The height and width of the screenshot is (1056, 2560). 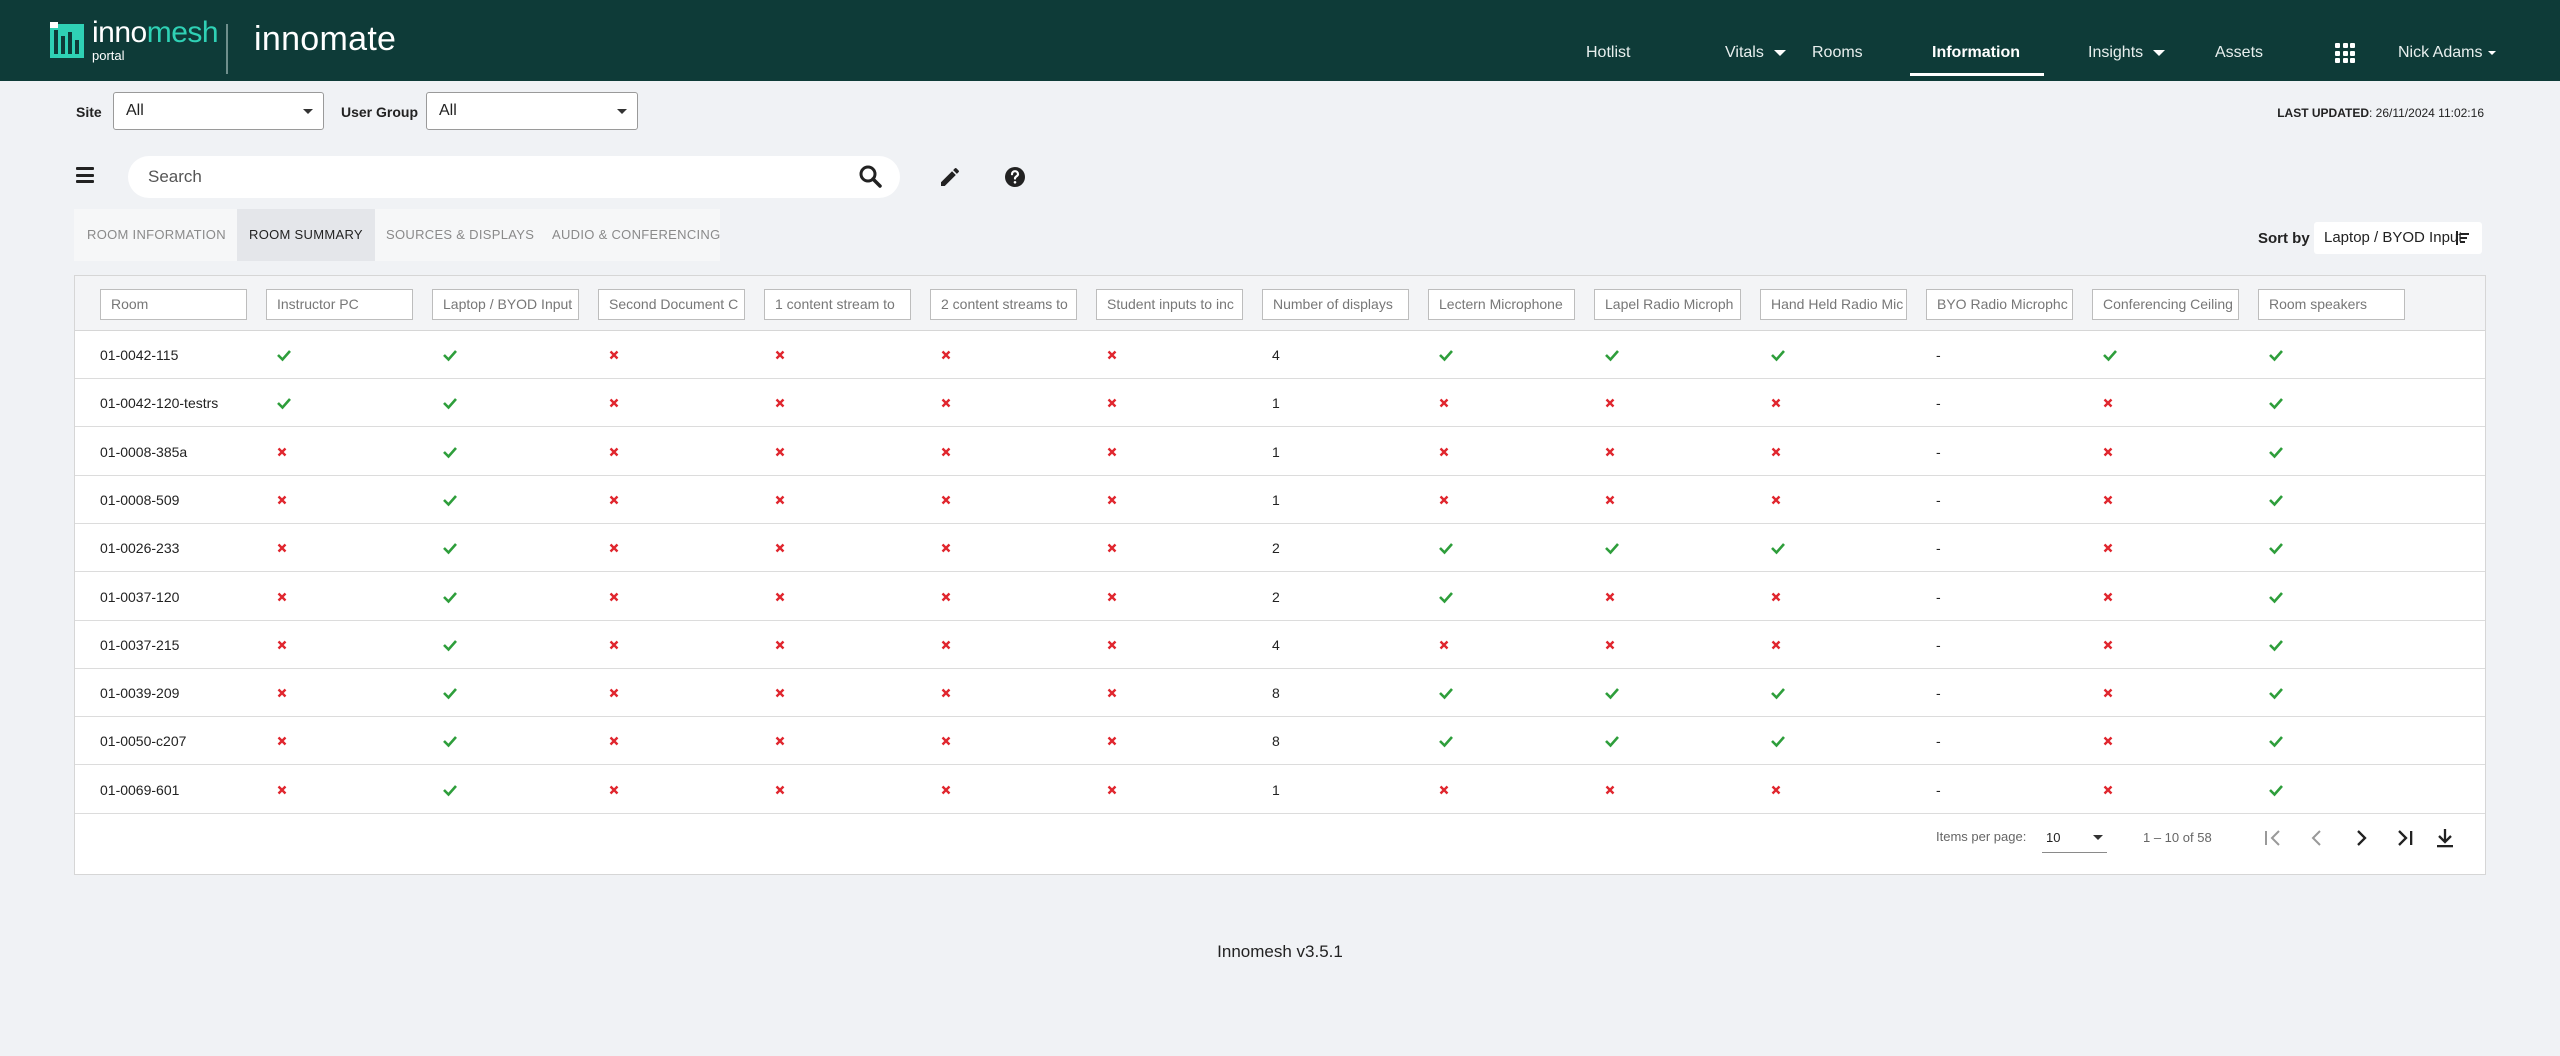 I want to click on column-filter-input: Student inputs to inc, so click(x=1169, y=304).